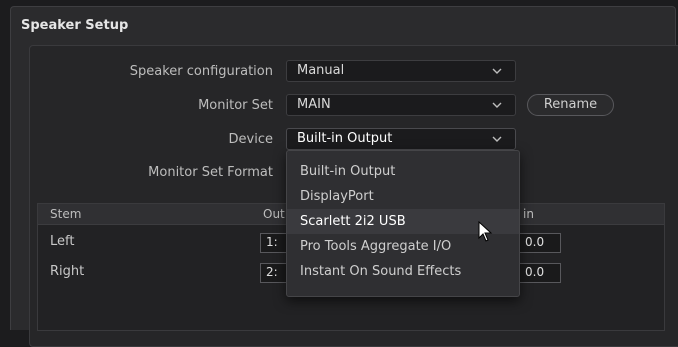  I want to click on column-header-stem: Stem, so click(66, 214).